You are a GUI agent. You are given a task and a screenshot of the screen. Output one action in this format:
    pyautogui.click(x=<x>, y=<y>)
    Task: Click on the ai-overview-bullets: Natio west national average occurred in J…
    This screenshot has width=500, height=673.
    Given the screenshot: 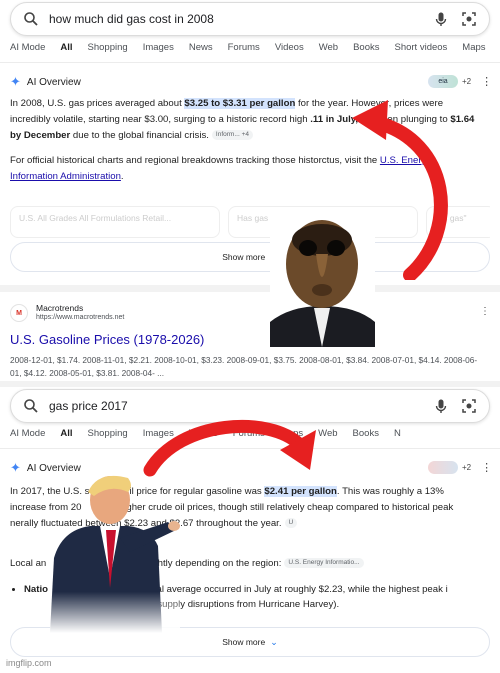 What is the action you would take?
    pyautogui.click(x=245, y=597)
    